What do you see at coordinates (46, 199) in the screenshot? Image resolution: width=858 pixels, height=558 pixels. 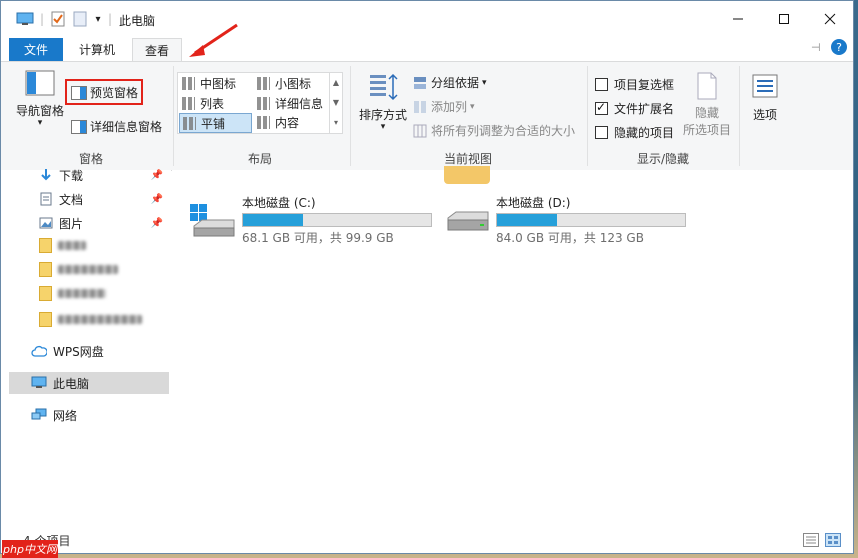 I see `document-icon` at bounding box center [46, 199].